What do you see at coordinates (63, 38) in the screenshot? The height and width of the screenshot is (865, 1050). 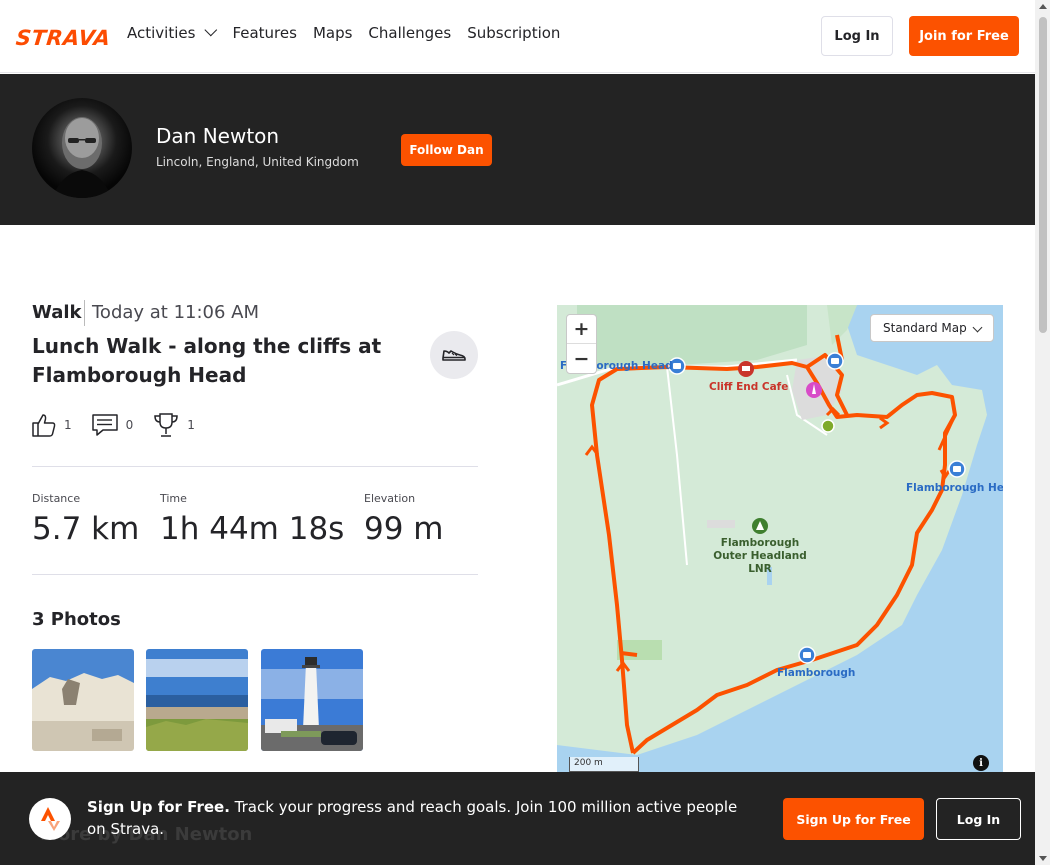 I see `strava-logo: STRAVA` at bounding box center [63, 38].